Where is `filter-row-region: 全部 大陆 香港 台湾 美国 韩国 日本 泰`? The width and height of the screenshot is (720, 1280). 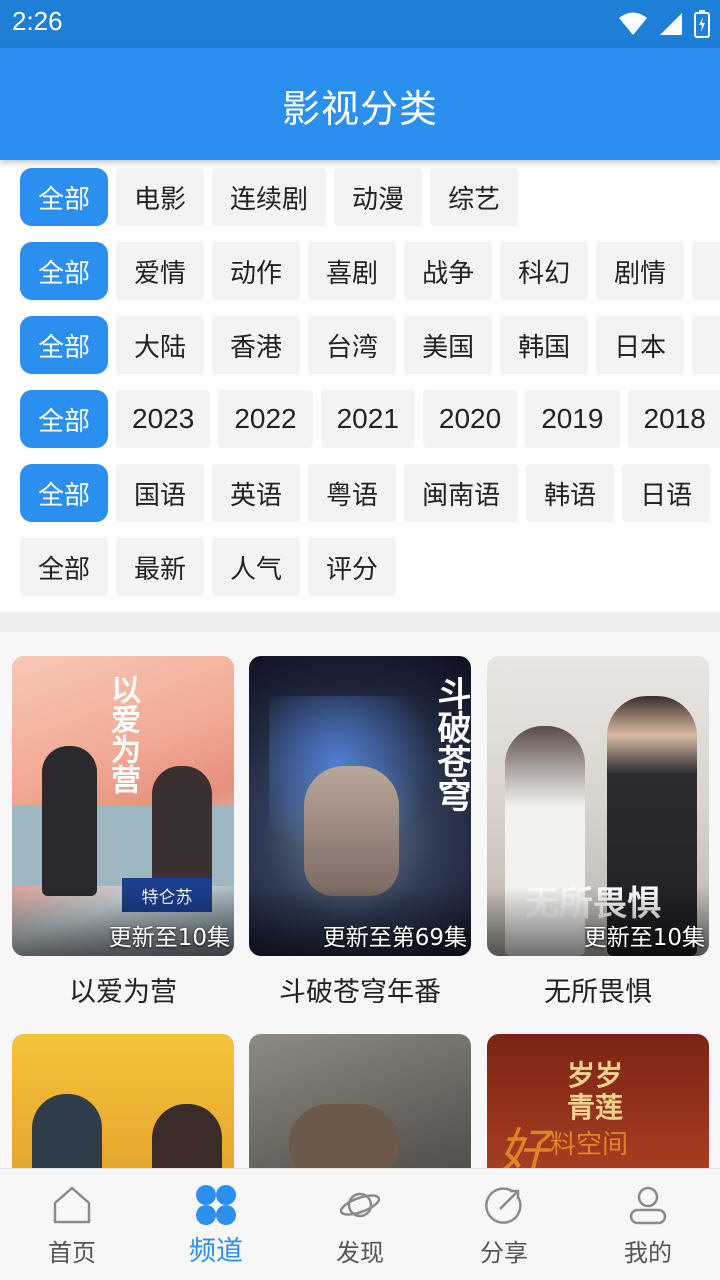 filter-row-region: 全部 大陆 香港 台湾 美国 韩国 日本 泰 is located at coordinates (370, 345).